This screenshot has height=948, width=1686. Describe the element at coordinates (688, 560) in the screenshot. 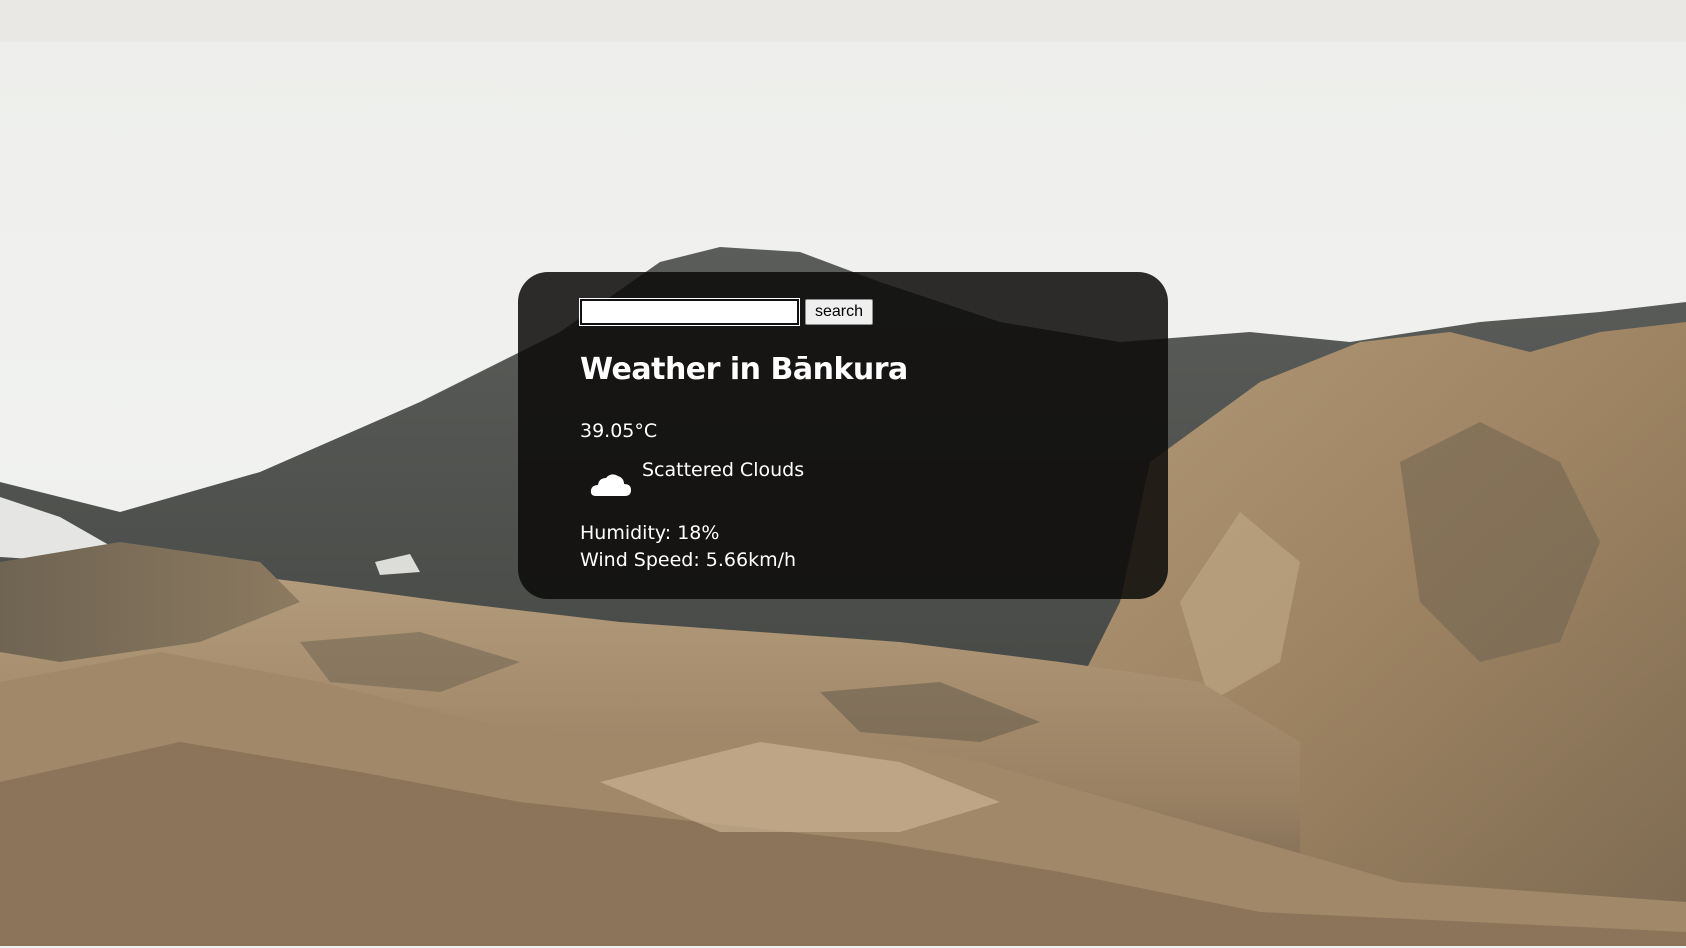

I see `wind-speed: Wind Speed: 5.66km/h` at that location.